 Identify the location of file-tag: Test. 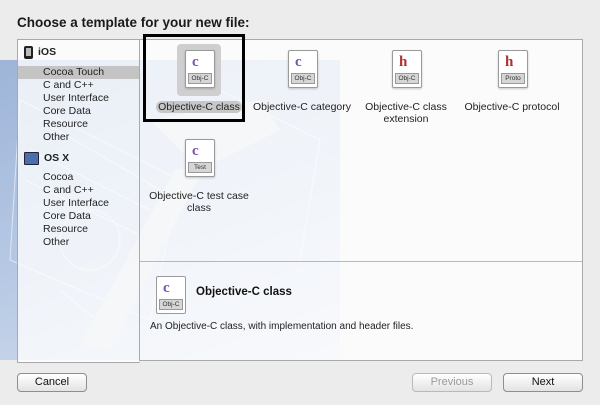
(200, 167).